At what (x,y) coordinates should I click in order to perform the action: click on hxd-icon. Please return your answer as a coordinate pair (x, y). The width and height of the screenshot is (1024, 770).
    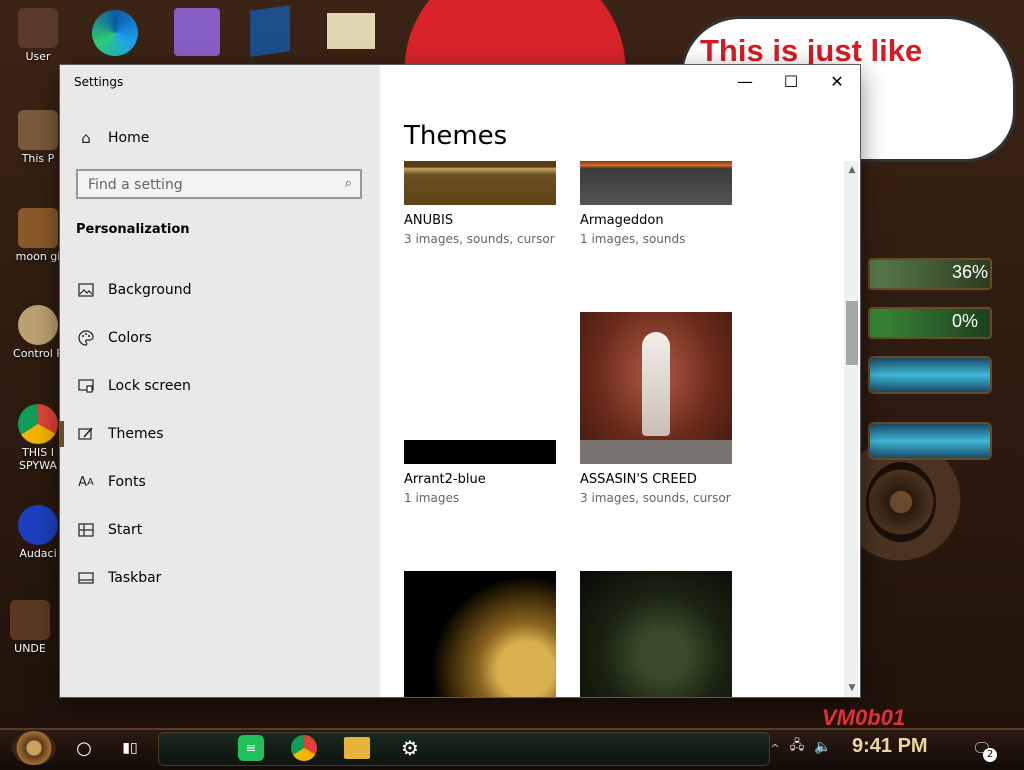
    Looking at the image, I should click on (351, 31).